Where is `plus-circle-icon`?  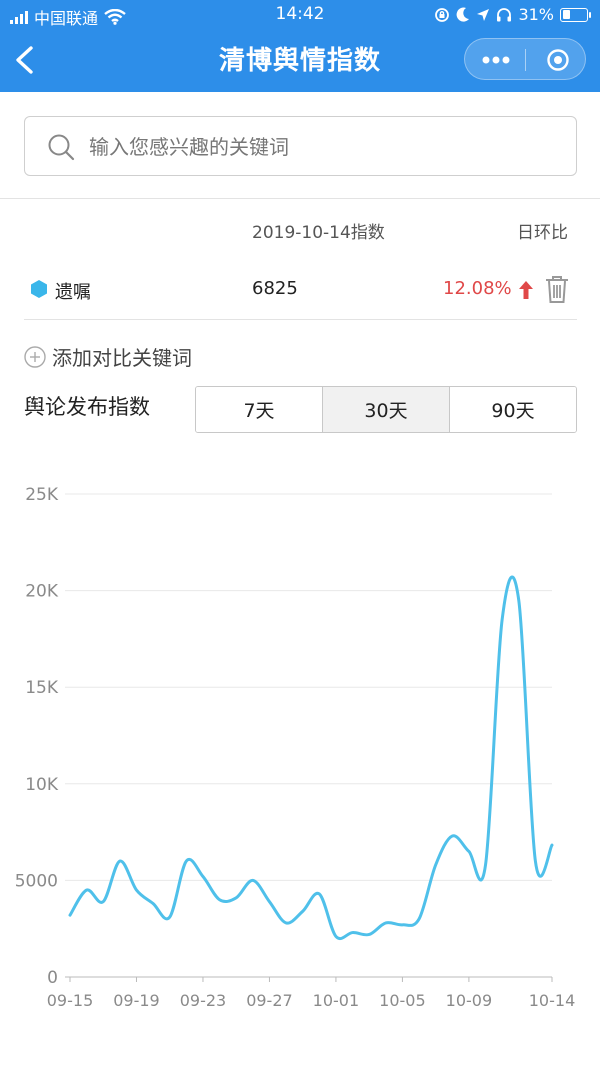 plus-circle-icon is located at coordinates (35, 356).